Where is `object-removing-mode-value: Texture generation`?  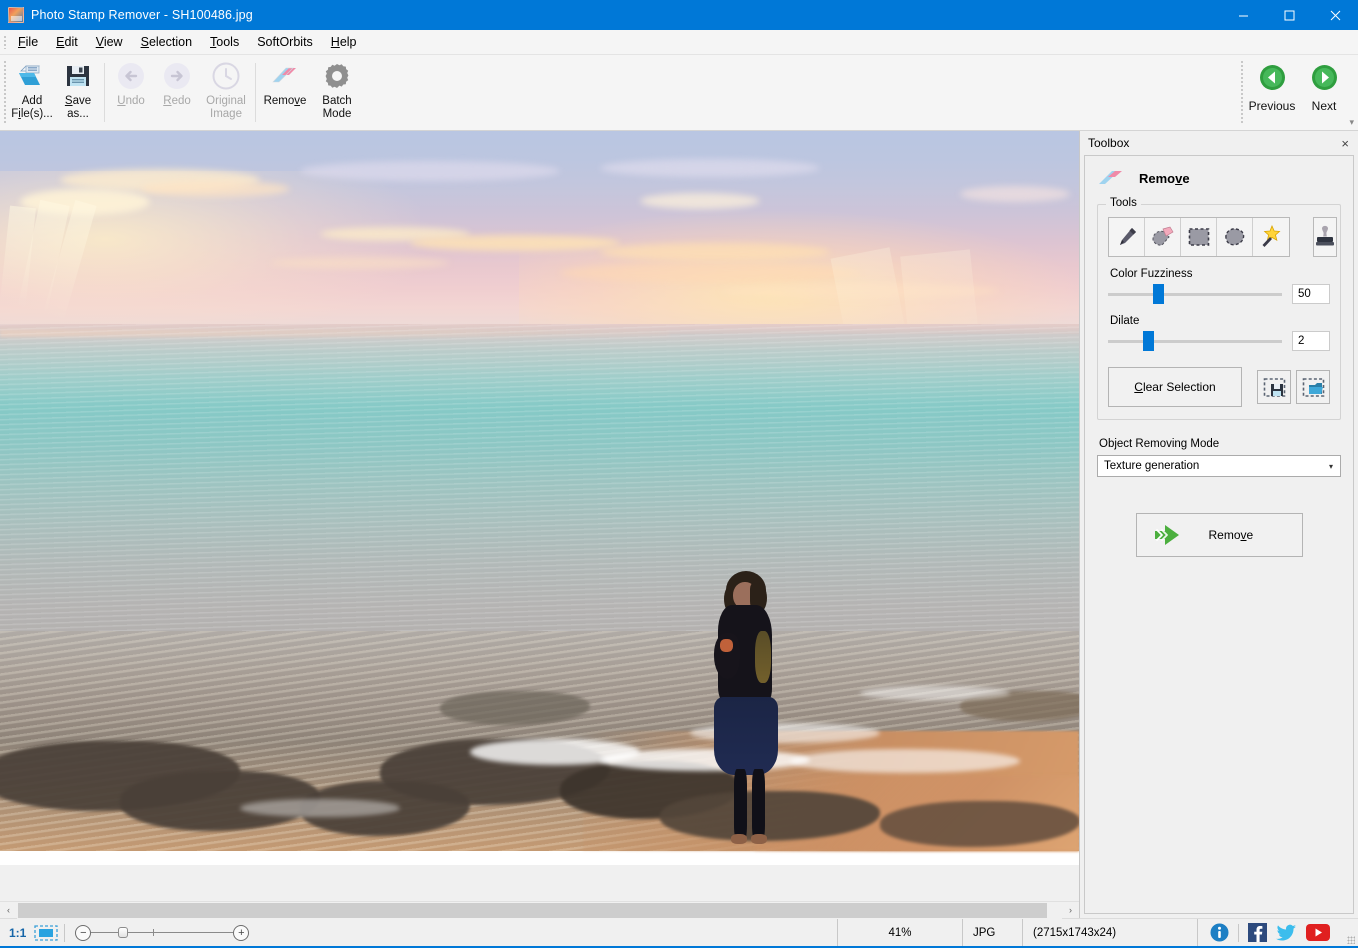
object-removing-mode-value: Texture generation is located at coordinates (1152, 466).